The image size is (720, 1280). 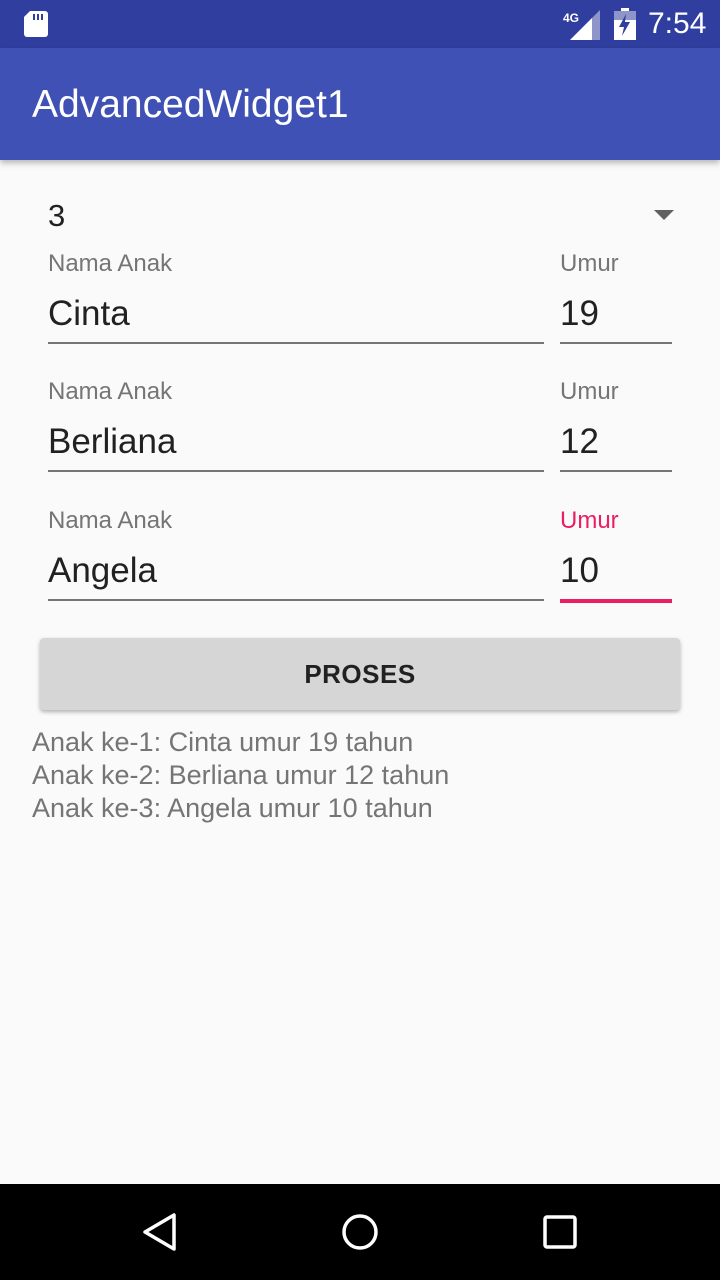 I want to click on proses-button: PROSES, so click(x=360, y=674).